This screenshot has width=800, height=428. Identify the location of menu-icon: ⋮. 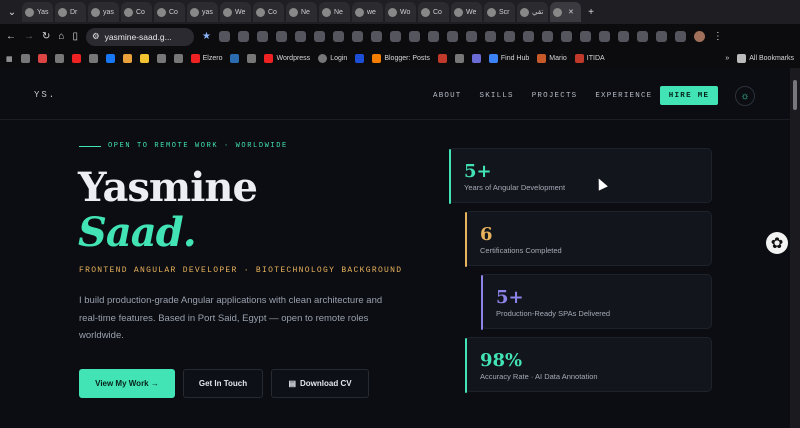
(718, 36).